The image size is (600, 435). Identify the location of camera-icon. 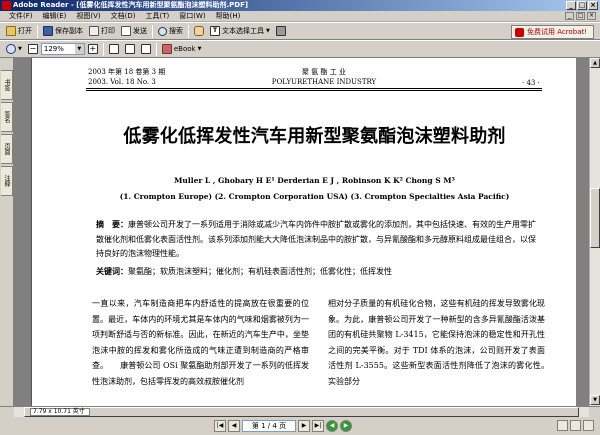
(280, 31).